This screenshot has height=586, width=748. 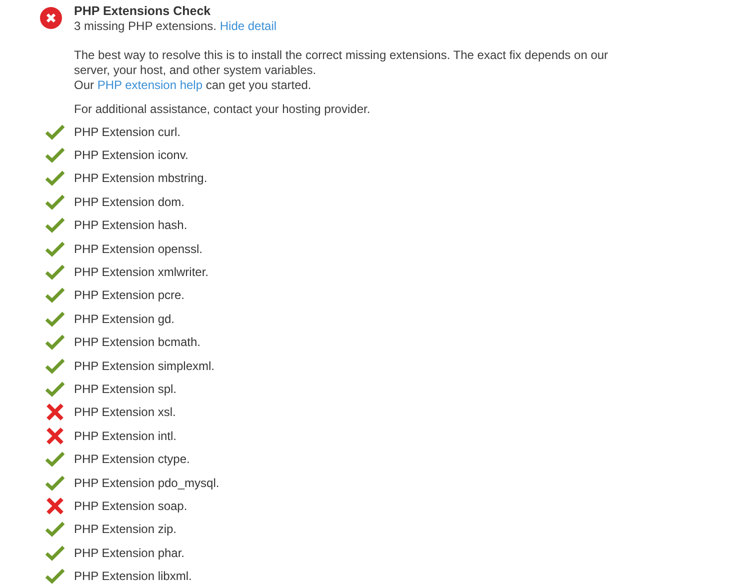 I want to click on assistance-text: For additional assistance, contact your hosting provider., so click(x=223, y=109).